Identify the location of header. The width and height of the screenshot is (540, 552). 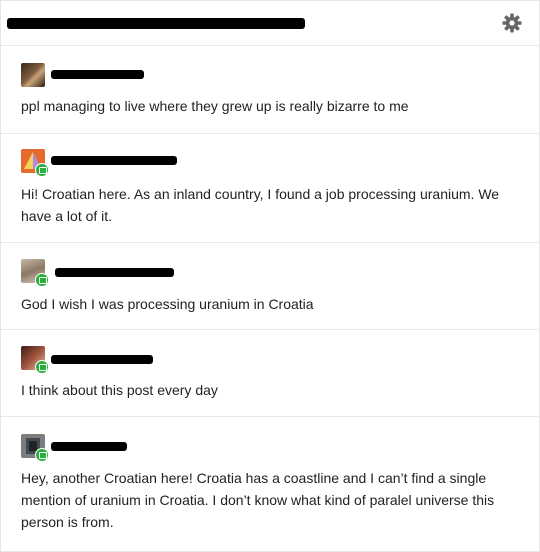
(270, 23).